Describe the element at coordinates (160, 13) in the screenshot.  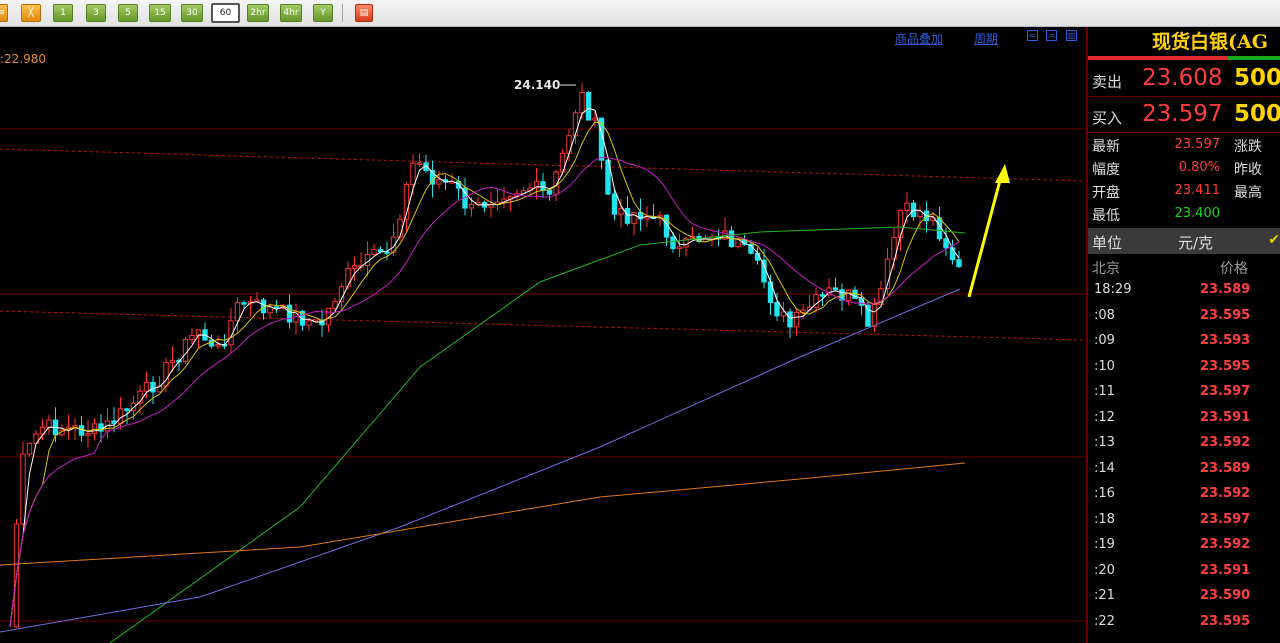
I see `timeframe-button-15: 15` at that location.